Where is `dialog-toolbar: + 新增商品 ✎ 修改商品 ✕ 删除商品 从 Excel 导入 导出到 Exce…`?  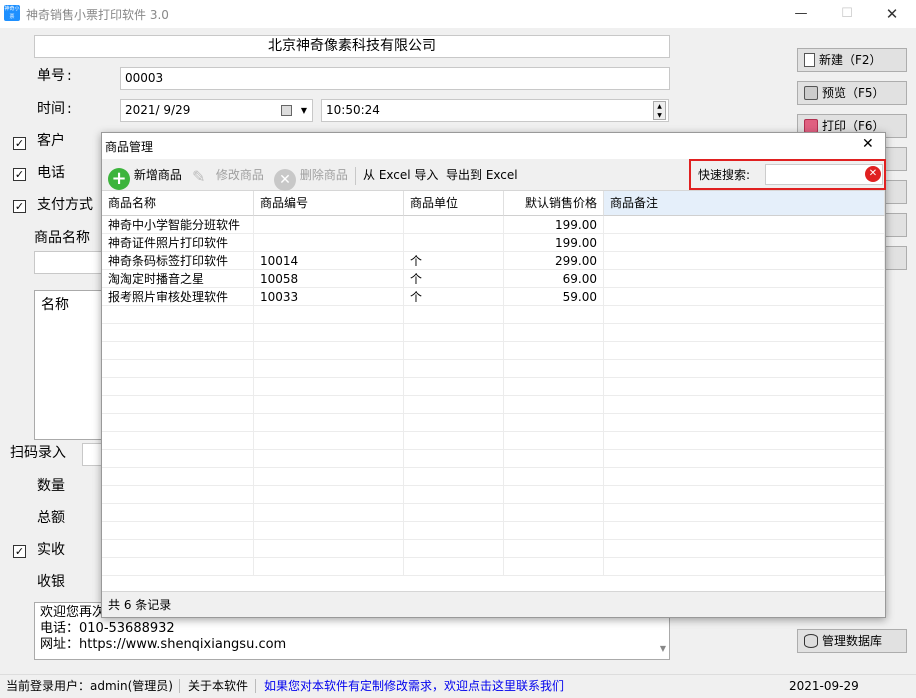
dialog-toolbar: + 新增商品 ✎ 修改商品 ✕ 删除商品 从 Excel 导入 导出到 Exce… is located at coordinates (494, 175).